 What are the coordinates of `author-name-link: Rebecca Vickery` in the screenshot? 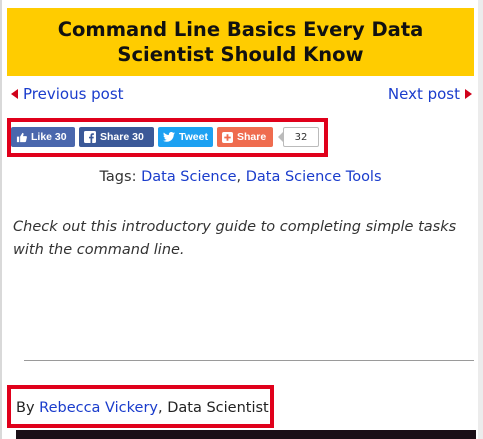 It's located at (98, 408).